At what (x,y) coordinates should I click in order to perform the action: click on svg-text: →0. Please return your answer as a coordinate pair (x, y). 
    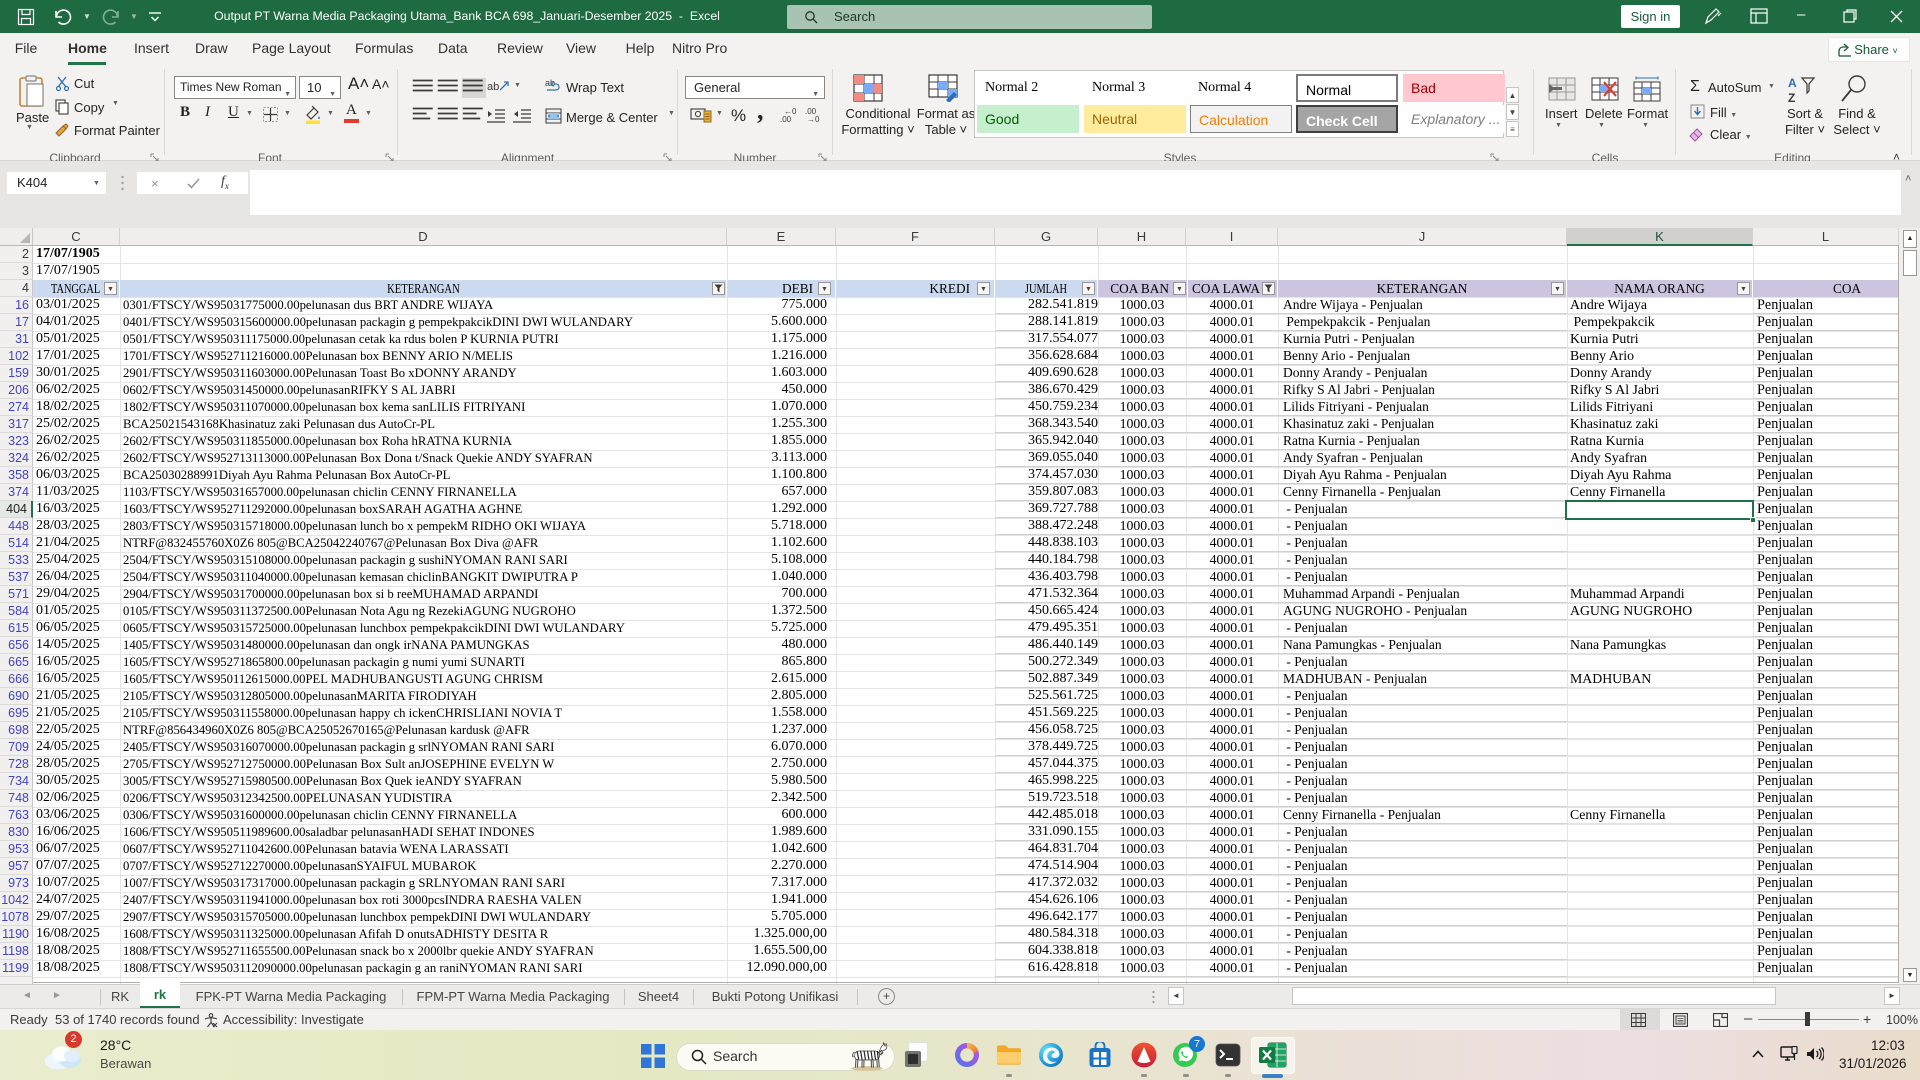
    Looking at the image, I should click on (813, 119).